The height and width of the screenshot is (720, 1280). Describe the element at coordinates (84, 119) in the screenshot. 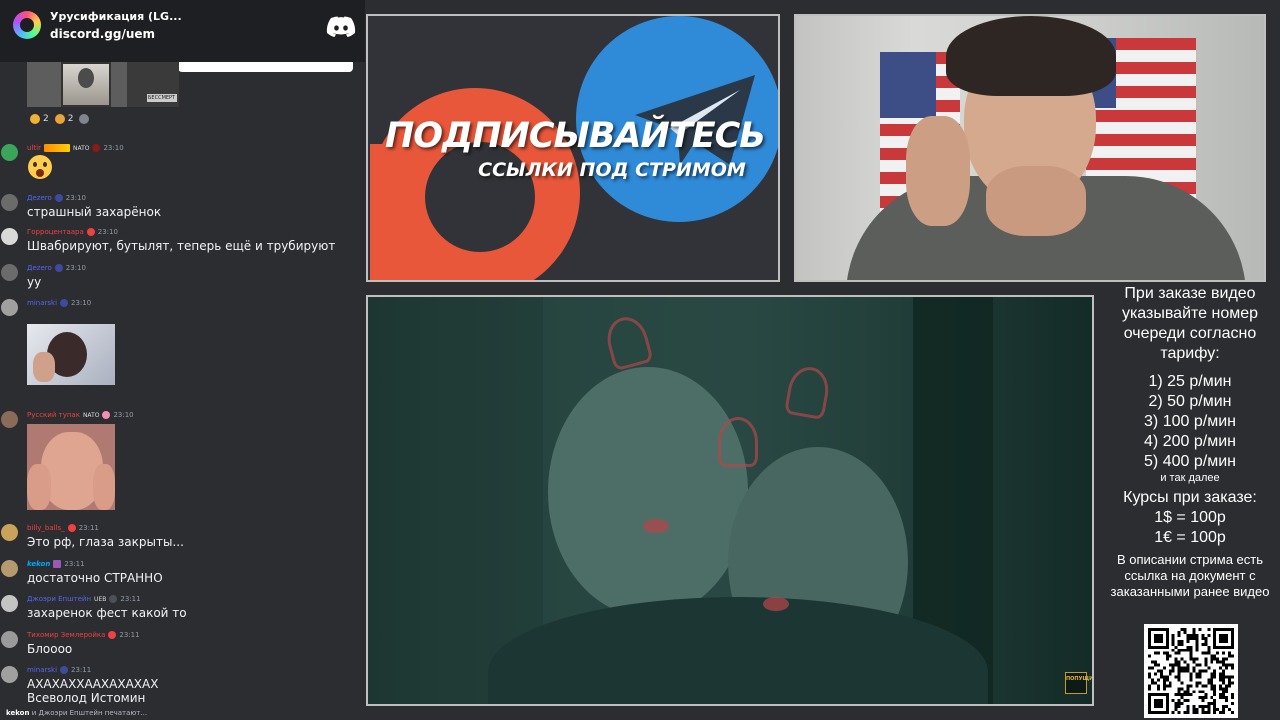

I see `add-reaction-icon` at that location.